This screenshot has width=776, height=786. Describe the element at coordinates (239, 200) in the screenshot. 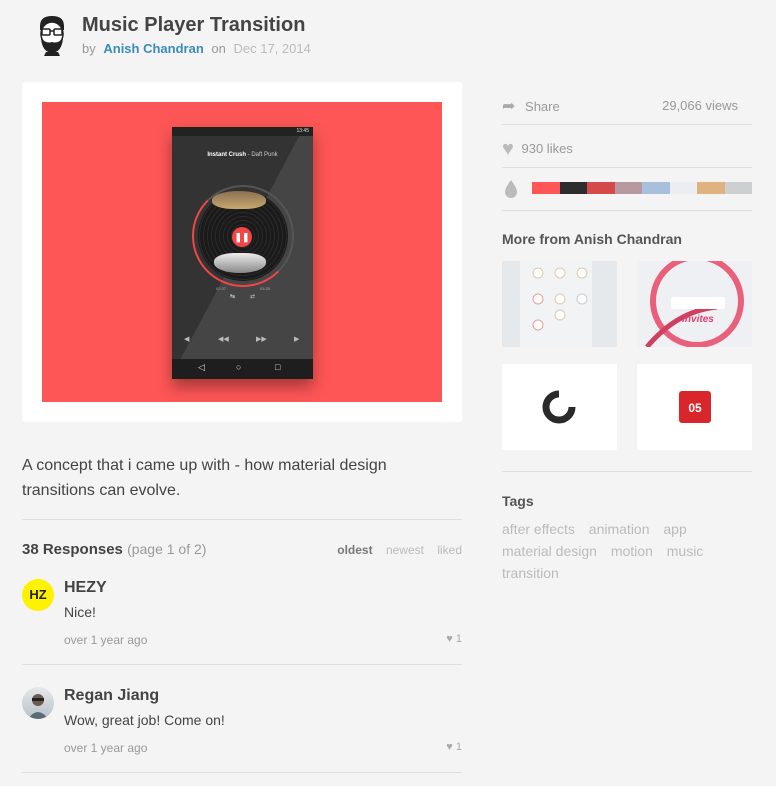

I see `helmet-gold` at that location.